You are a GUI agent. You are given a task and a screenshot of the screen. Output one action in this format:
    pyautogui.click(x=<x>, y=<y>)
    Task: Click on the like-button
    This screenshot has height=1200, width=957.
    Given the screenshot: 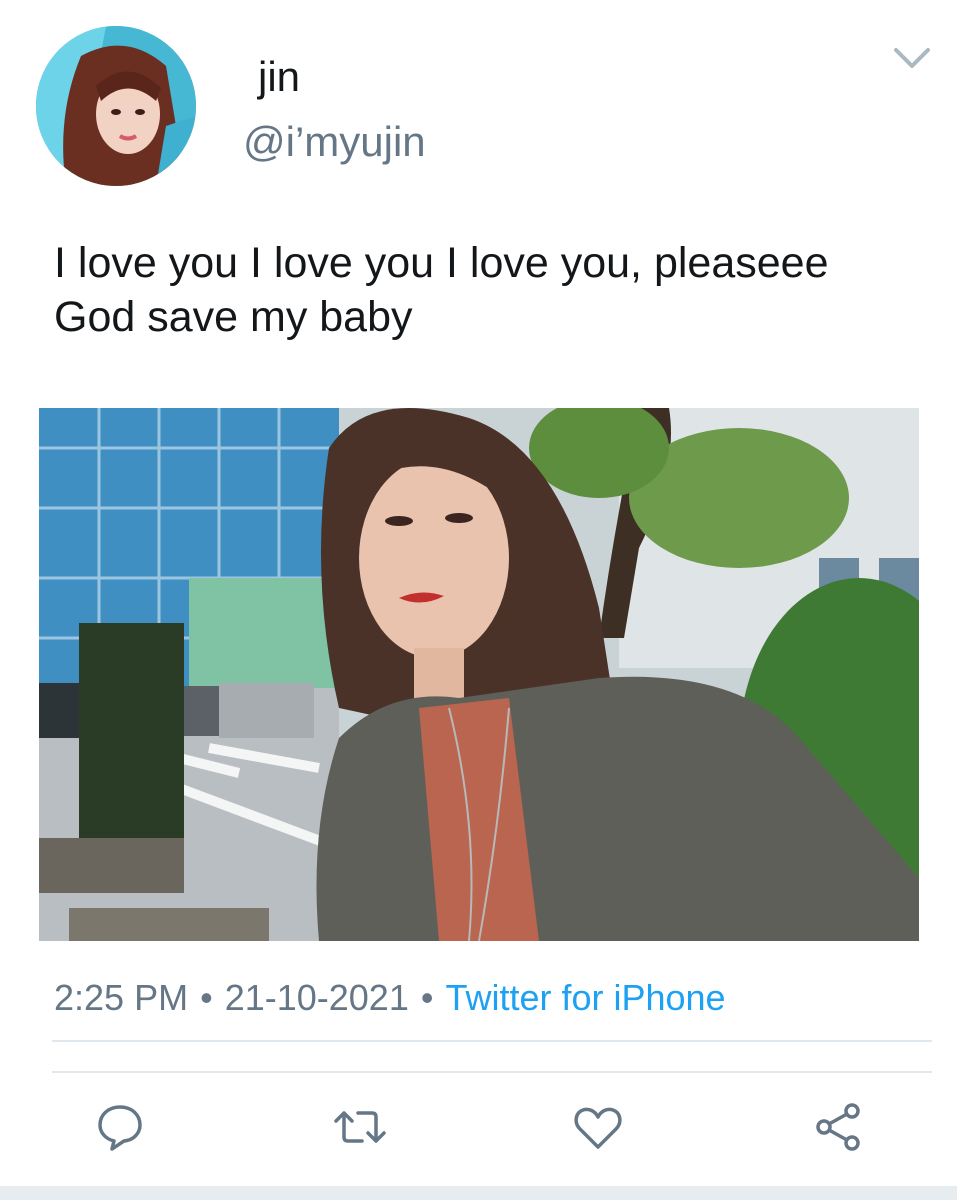 What is the action you would take?
    pyautogui.click(x=598, y=1127)
    